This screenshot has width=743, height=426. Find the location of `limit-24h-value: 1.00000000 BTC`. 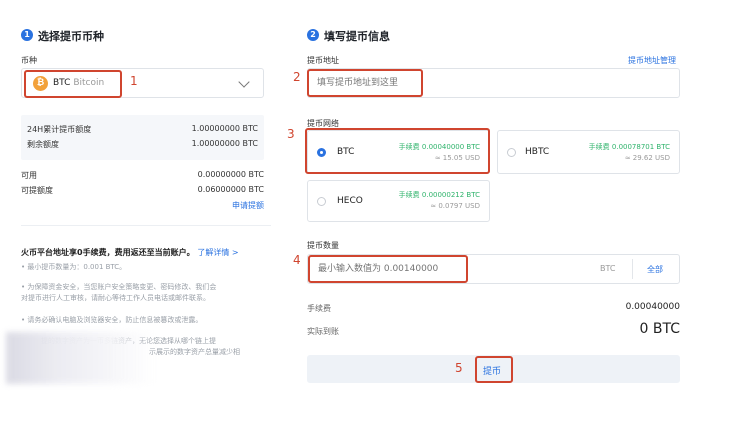

limit-24h-value: 1.00000000 BTC is located at coordinates (224, 128).